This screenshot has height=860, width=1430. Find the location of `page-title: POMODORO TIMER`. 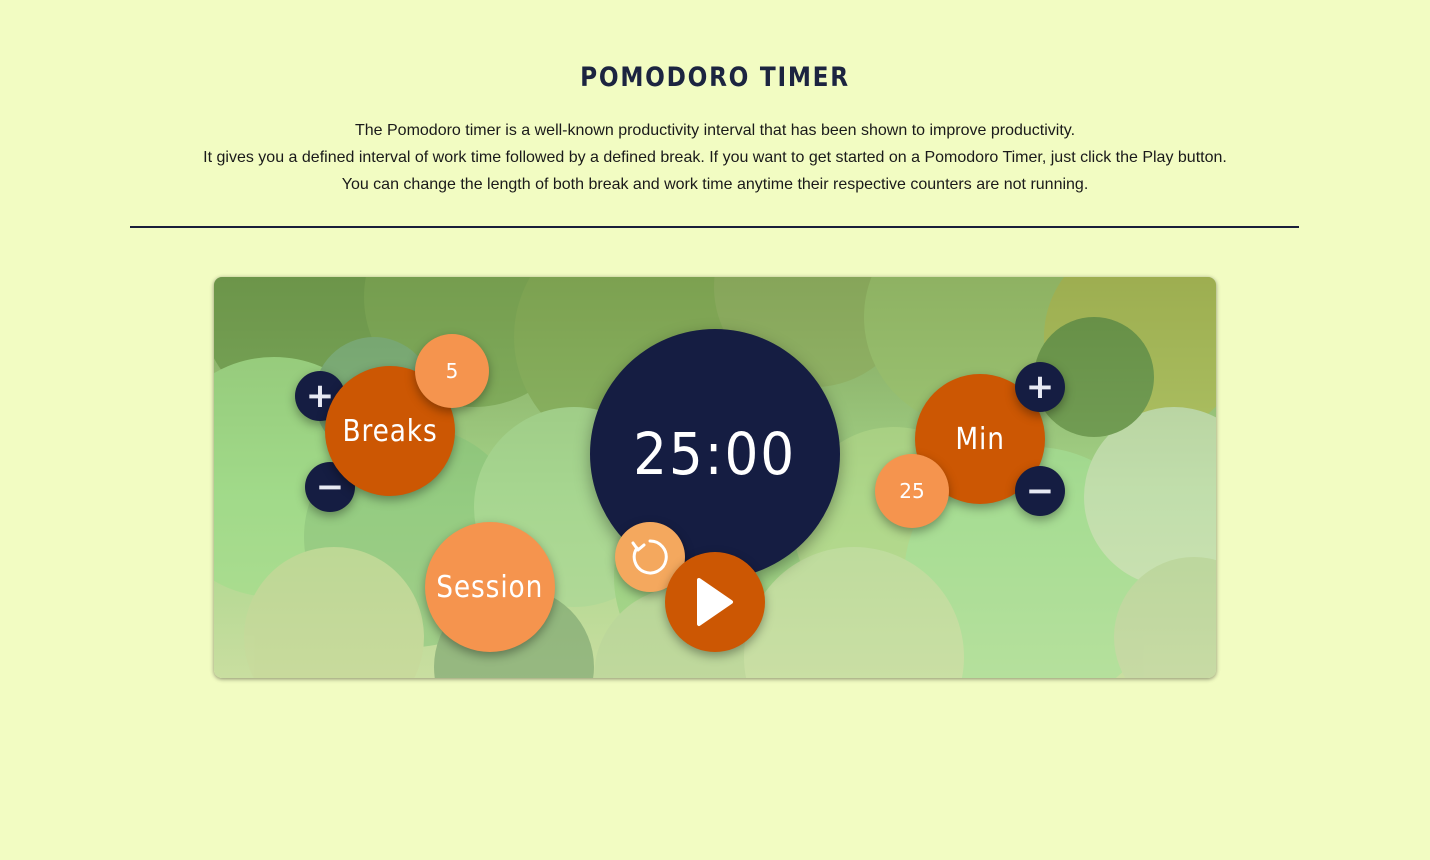

page-title: POMODORO TIMER is located at coordinates (715, 77).